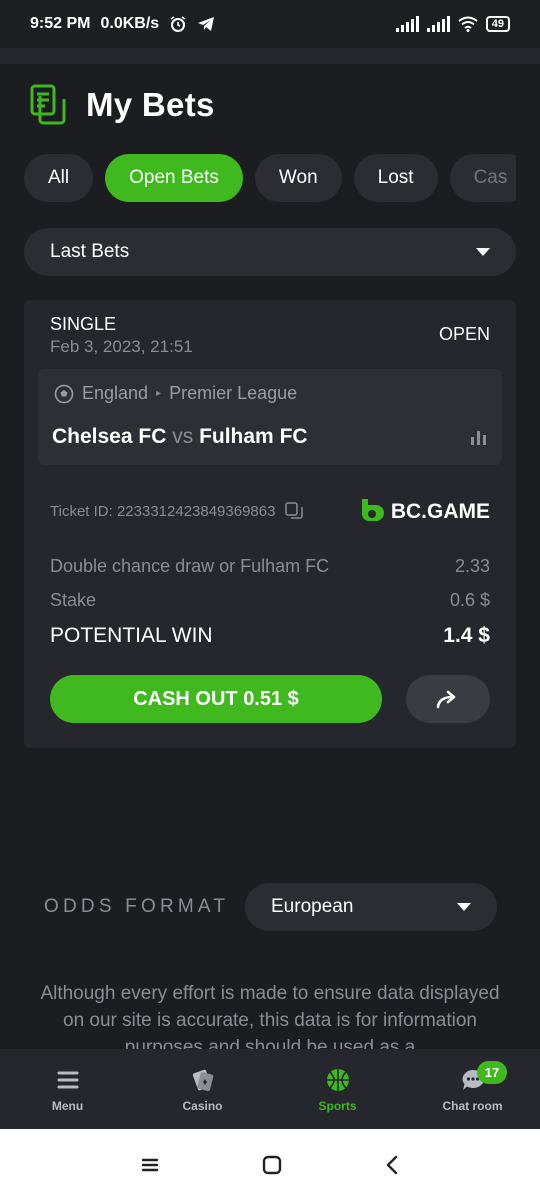 The width and height of the screenshot is (540, 1200). I want to click on system-nav-bar, so click(270, 1164).